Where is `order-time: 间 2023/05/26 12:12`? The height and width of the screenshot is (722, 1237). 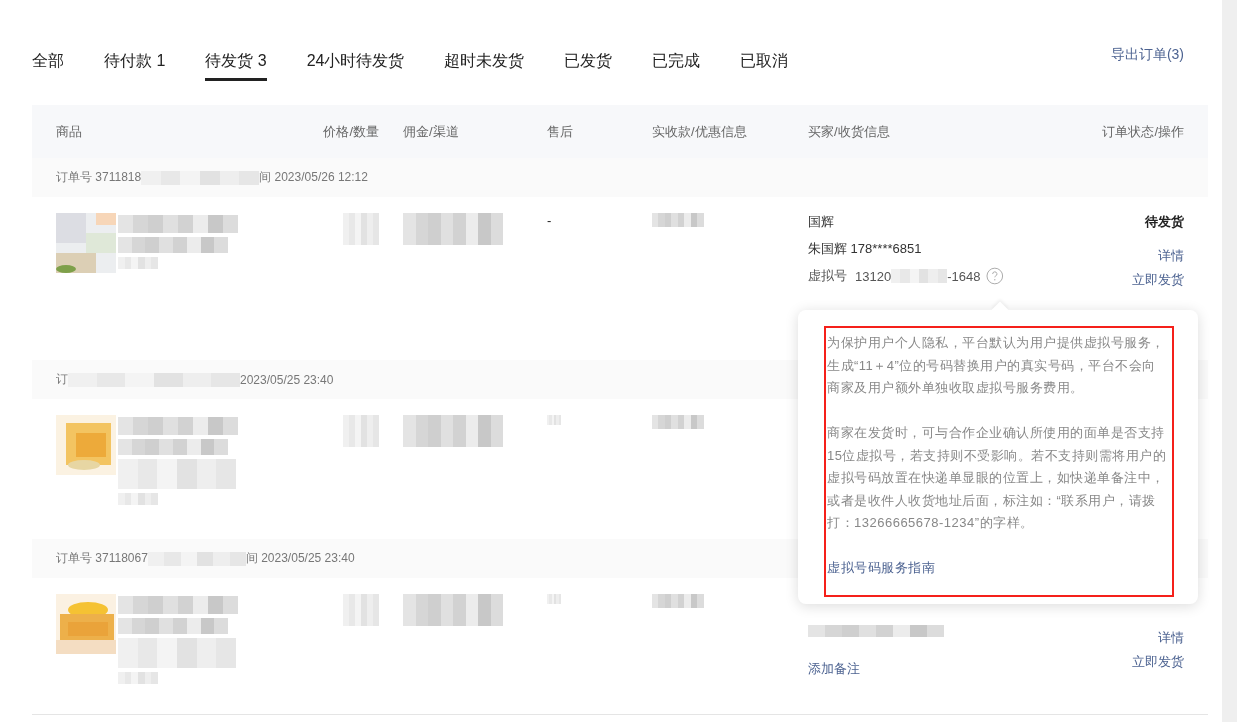 order-time: 间 2023/05/26 12:12 is located at coordinates (313, 177).